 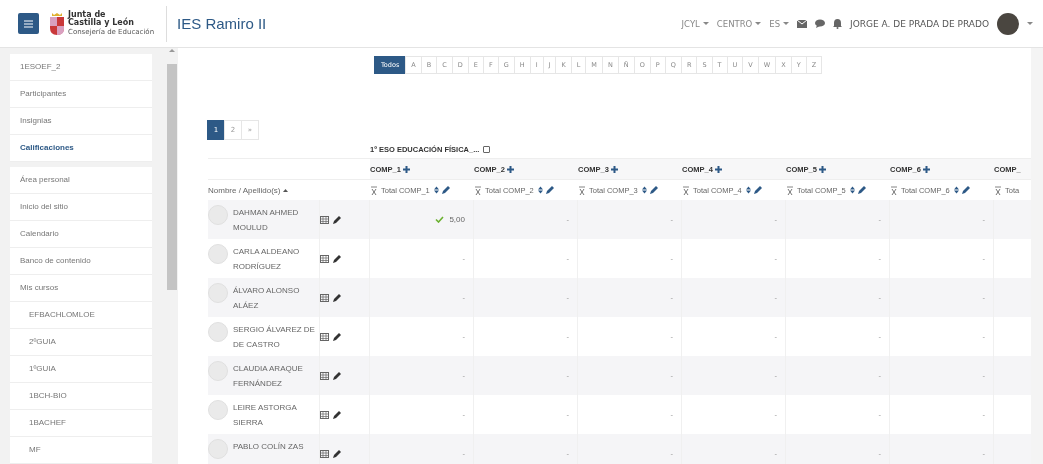 I want to click on dropdown-menu: JCYL, so click(x=695, y=23).